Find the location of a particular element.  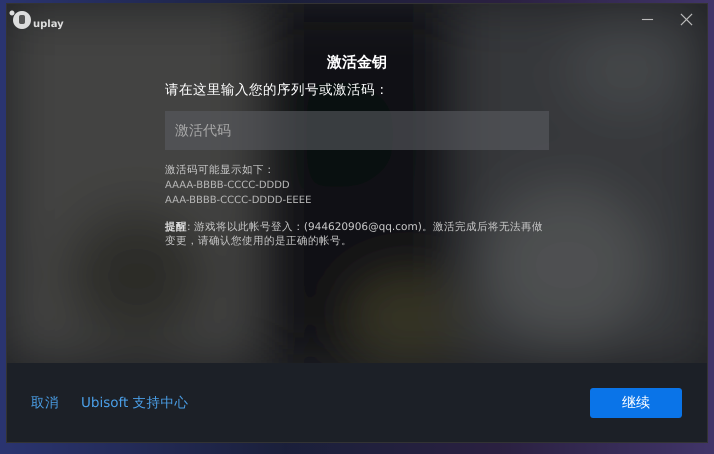

continue-button: 继续 is located at coordinates (636, 403).